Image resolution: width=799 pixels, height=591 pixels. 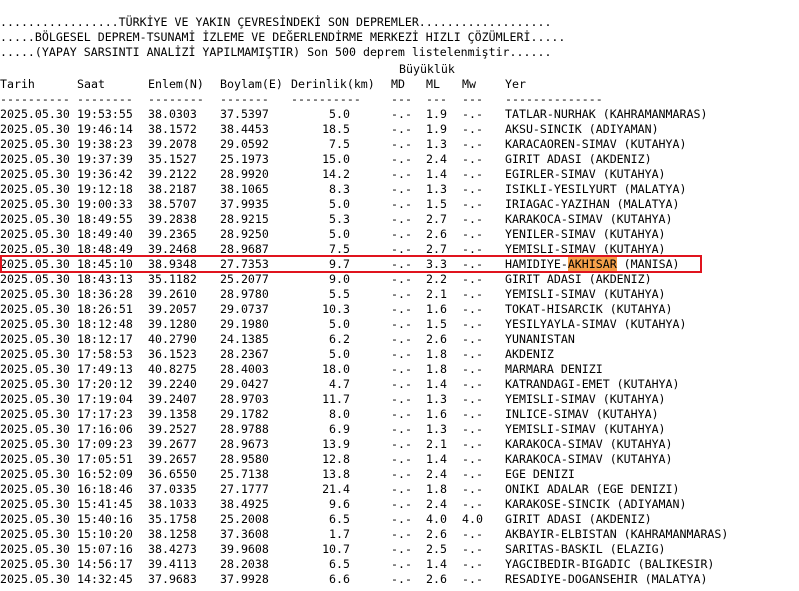 I want to click on col-time: Saat, so click(x=91, y=84).